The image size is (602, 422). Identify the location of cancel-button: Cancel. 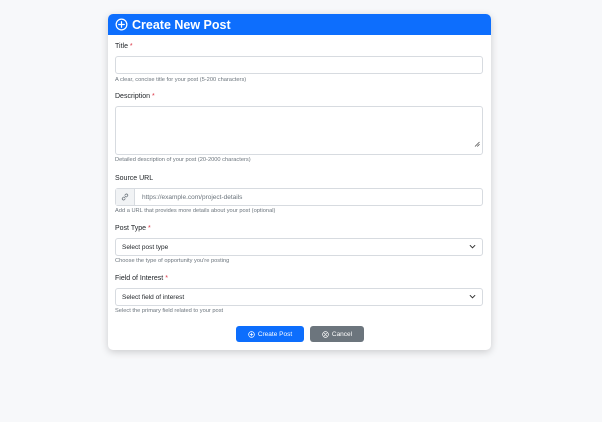
(337, 334).